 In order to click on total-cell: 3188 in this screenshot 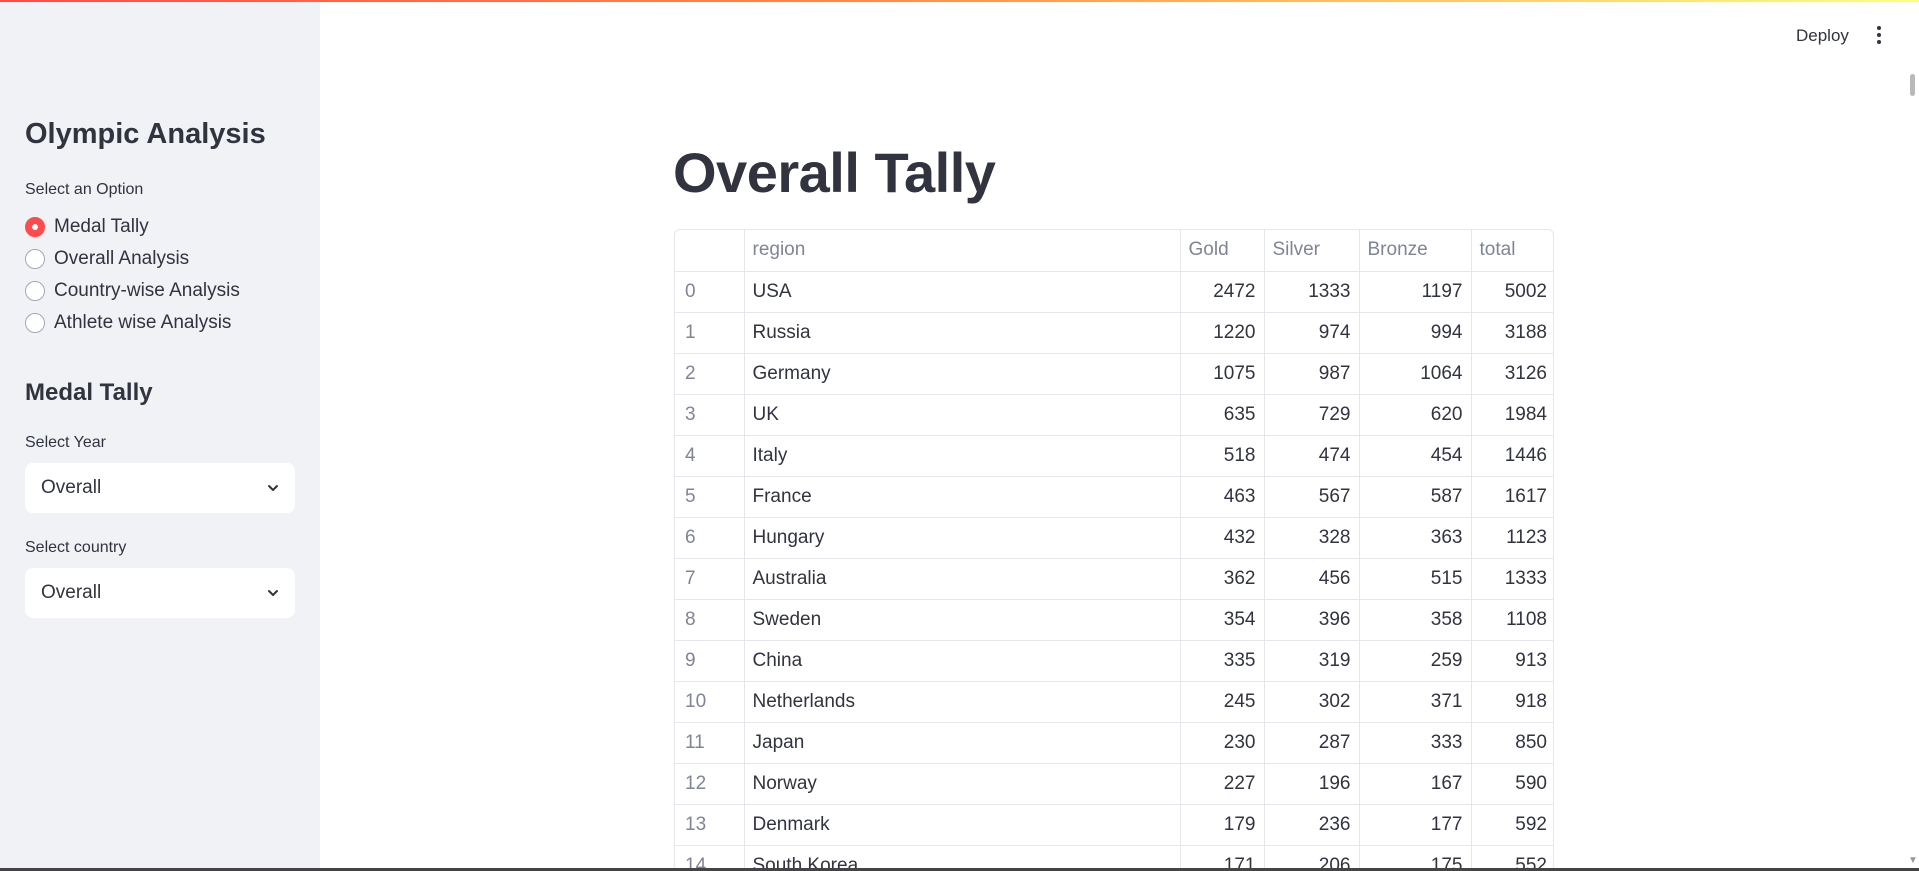, I will do `click(1512, 333)`.